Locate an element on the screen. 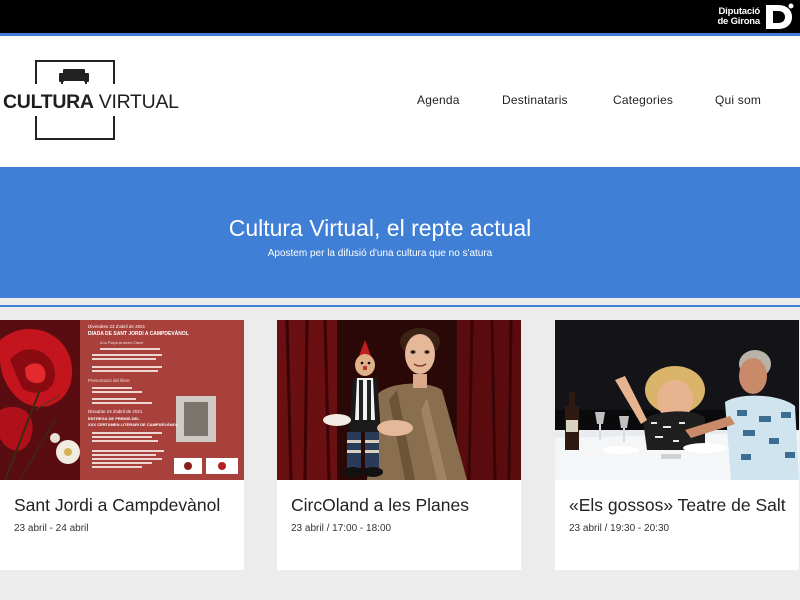 This screenshot has height=600, width=800. nav-agenda: Agenda is located at coordinates (438, 100).